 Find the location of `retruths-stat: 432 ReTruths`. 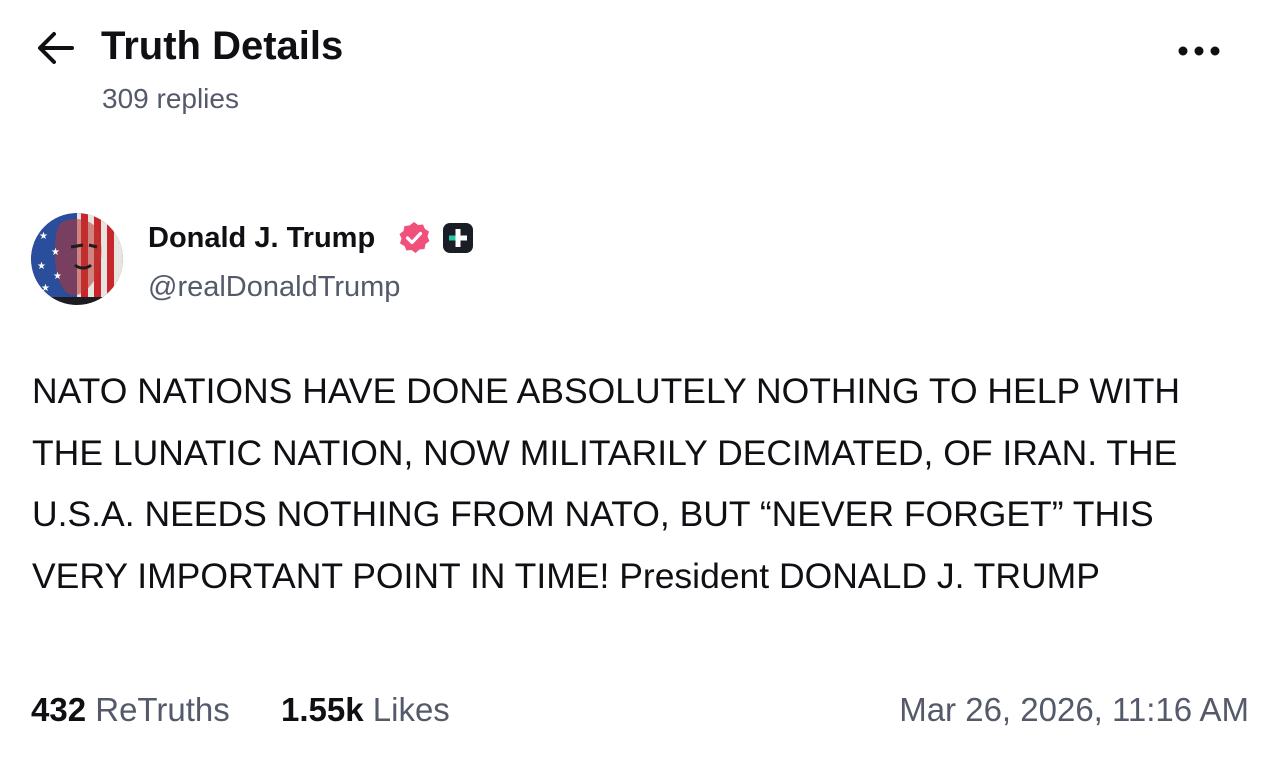

retruths-stat: 432 ReTruths is located at coordinates (130, 710).